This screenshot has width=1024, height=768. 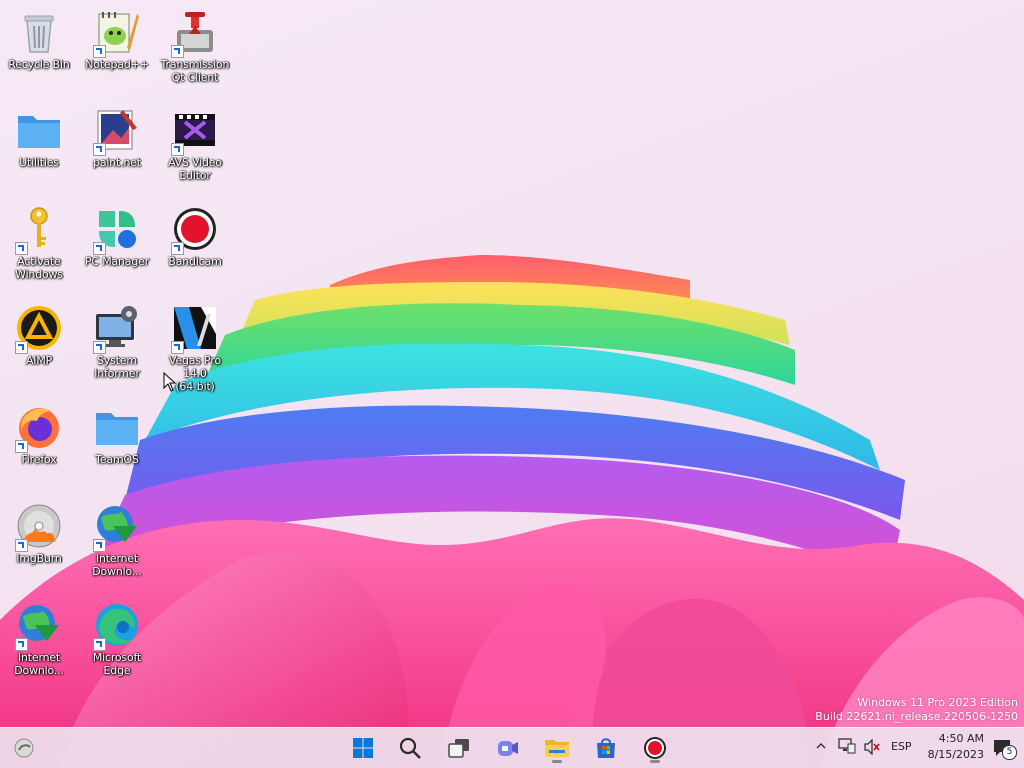 What do you see at coordinates (117, 664) in the screenshot?
I see `desktop-icon-label: Microsoft Edge` at bounding box center [117, 664].